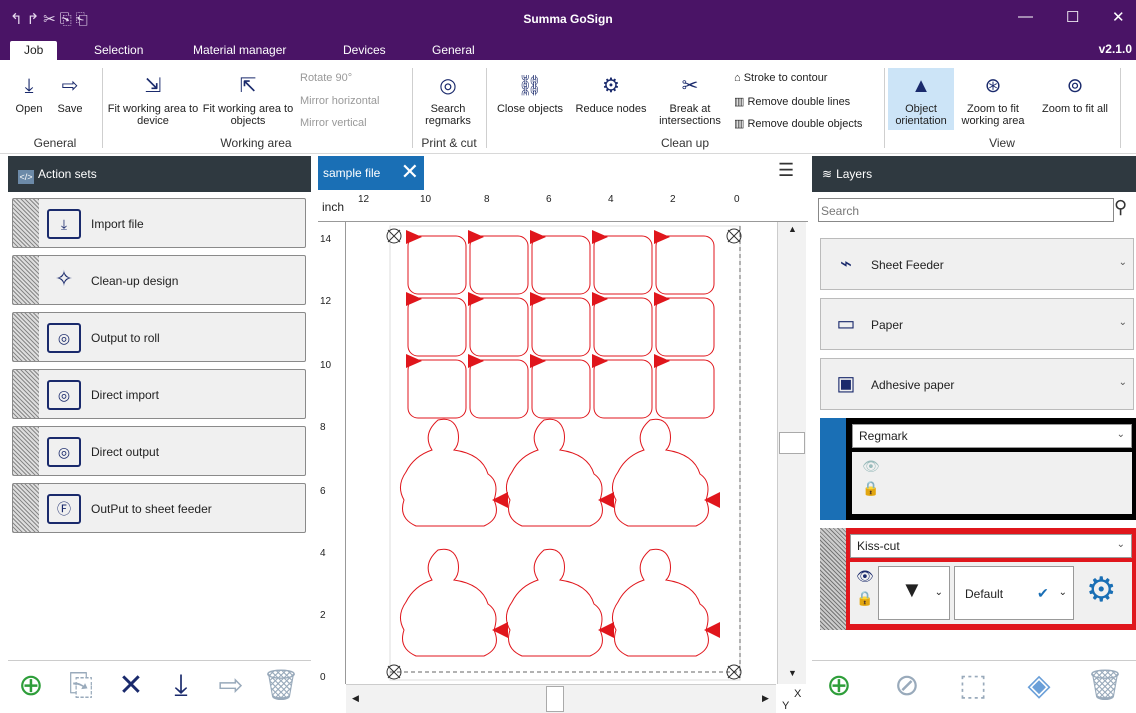 The height and width of the screenshot is (713, 1136). What do you see at coordinates (611, 199) in the screenshot?
I see `ruler-tick-label: 4` at bounding box center [611, 199].